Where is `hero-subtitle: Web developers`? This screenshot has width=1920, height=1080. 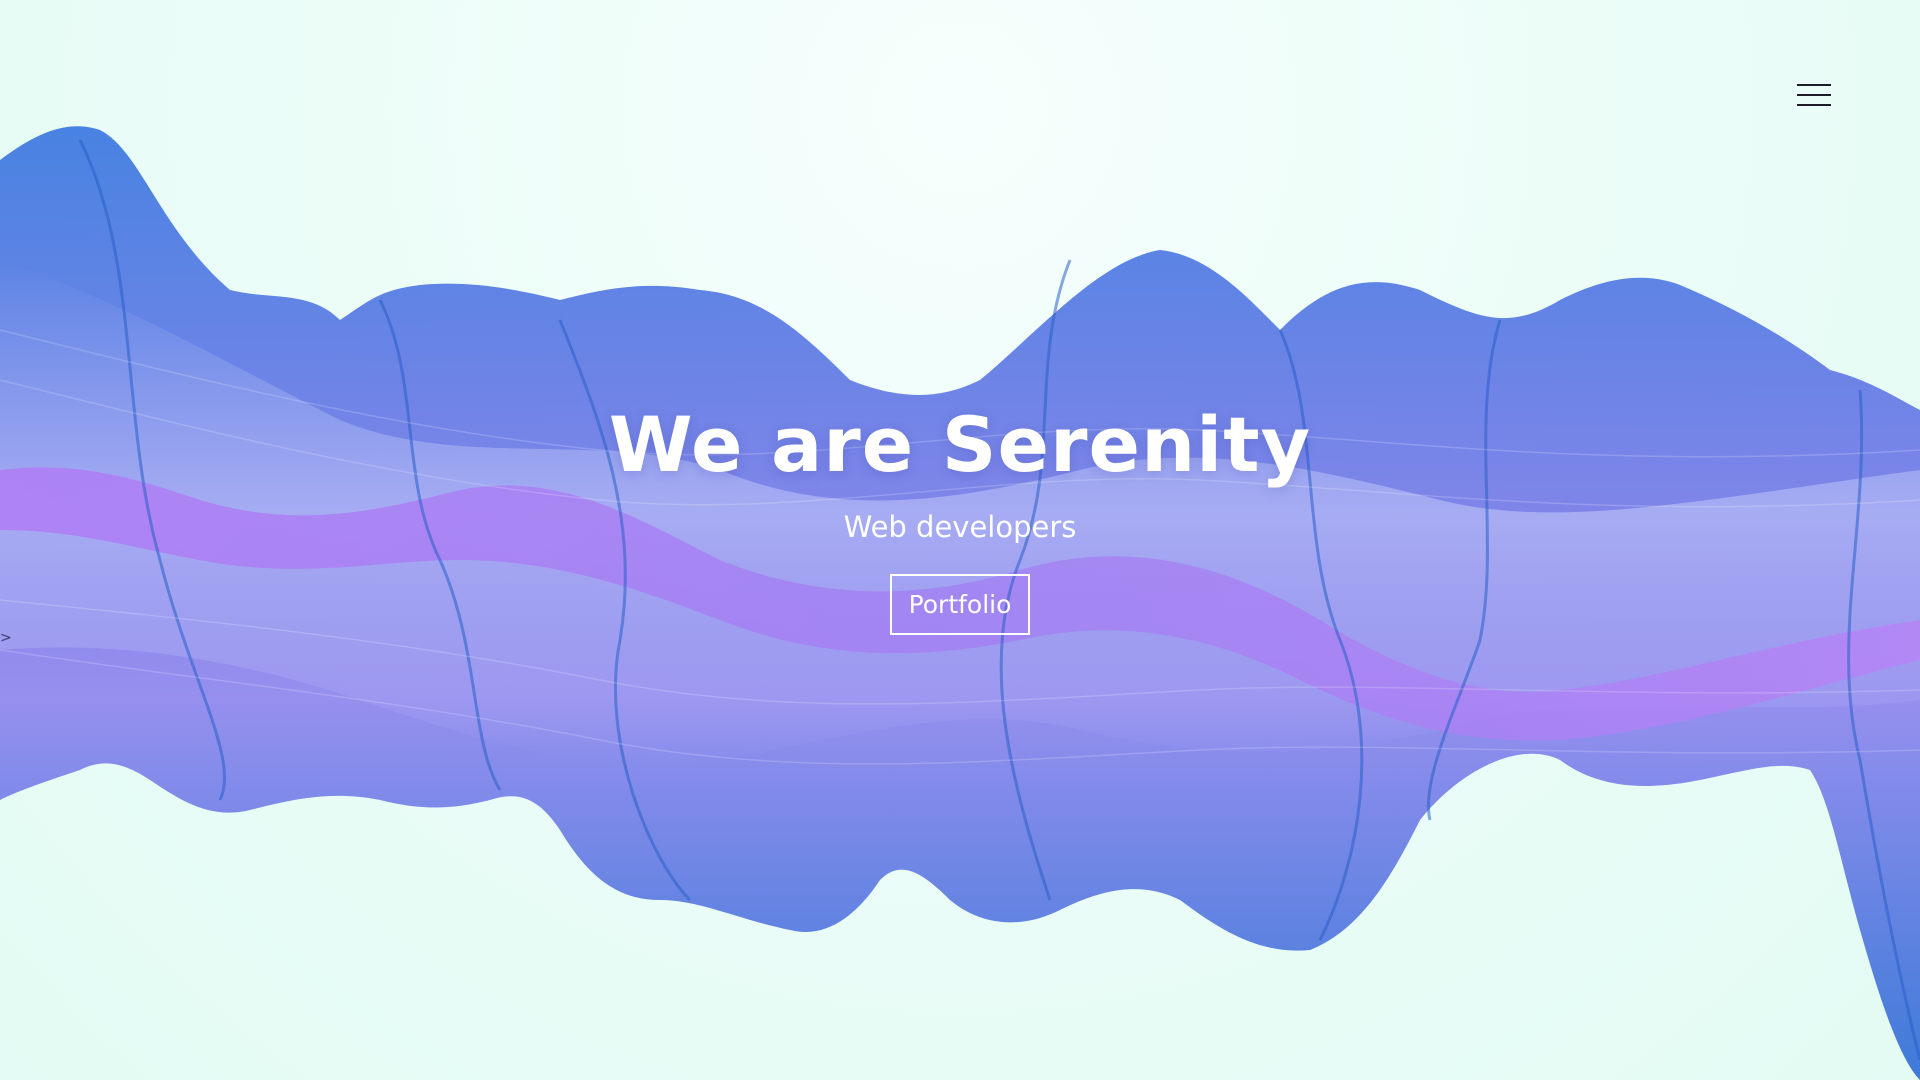 hero-subtitle: Web developers is located at coordinates (960, 527).